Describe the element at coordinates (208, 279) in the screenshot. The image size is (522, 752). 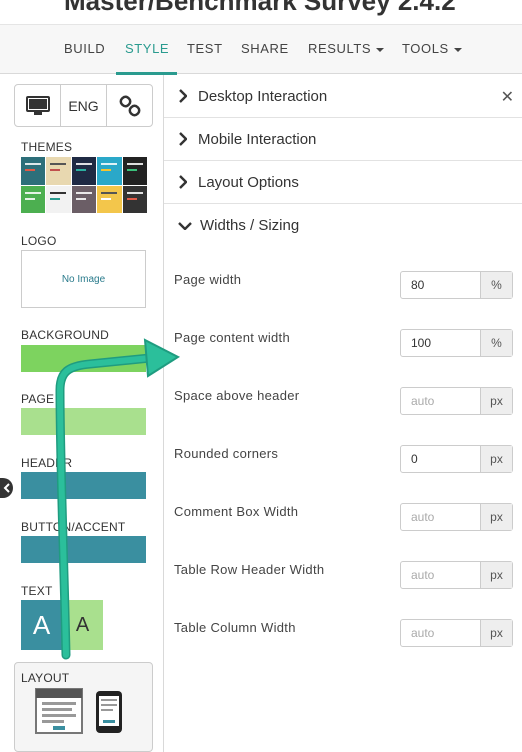
I see `page-width-label: Page width` at that location.